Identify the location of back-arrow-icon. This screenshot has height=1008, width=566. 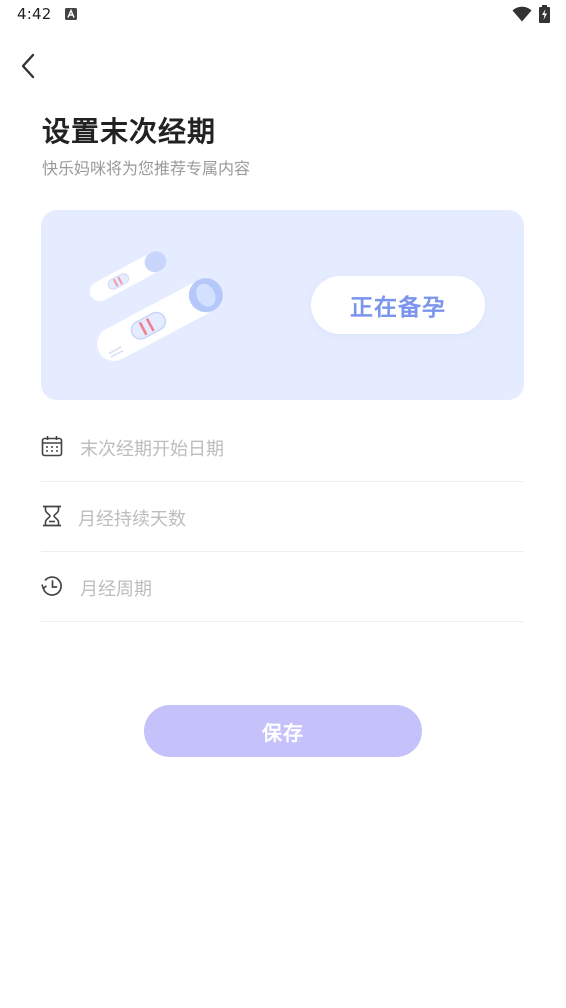
(28, 66).